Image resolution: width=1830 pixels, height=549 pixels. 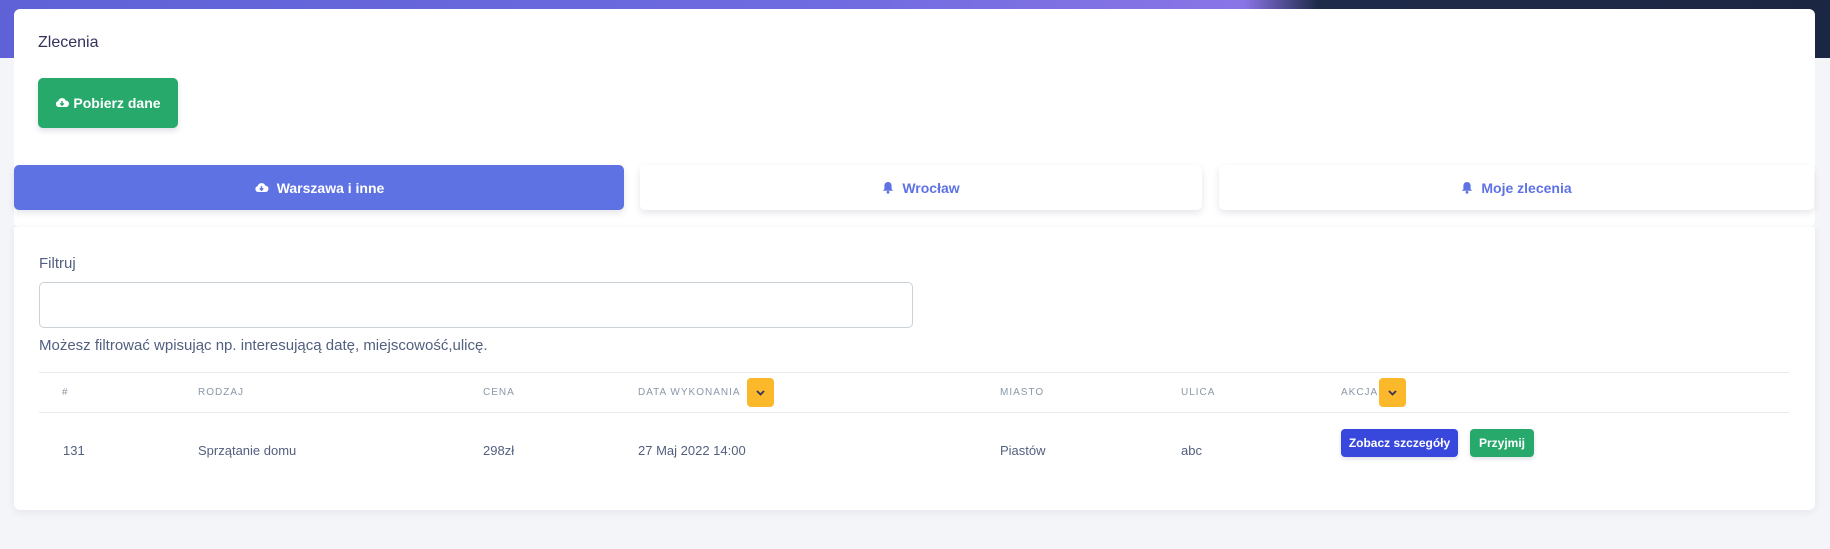 I want to click on column-header-id: #, so click(x=65, y=392).